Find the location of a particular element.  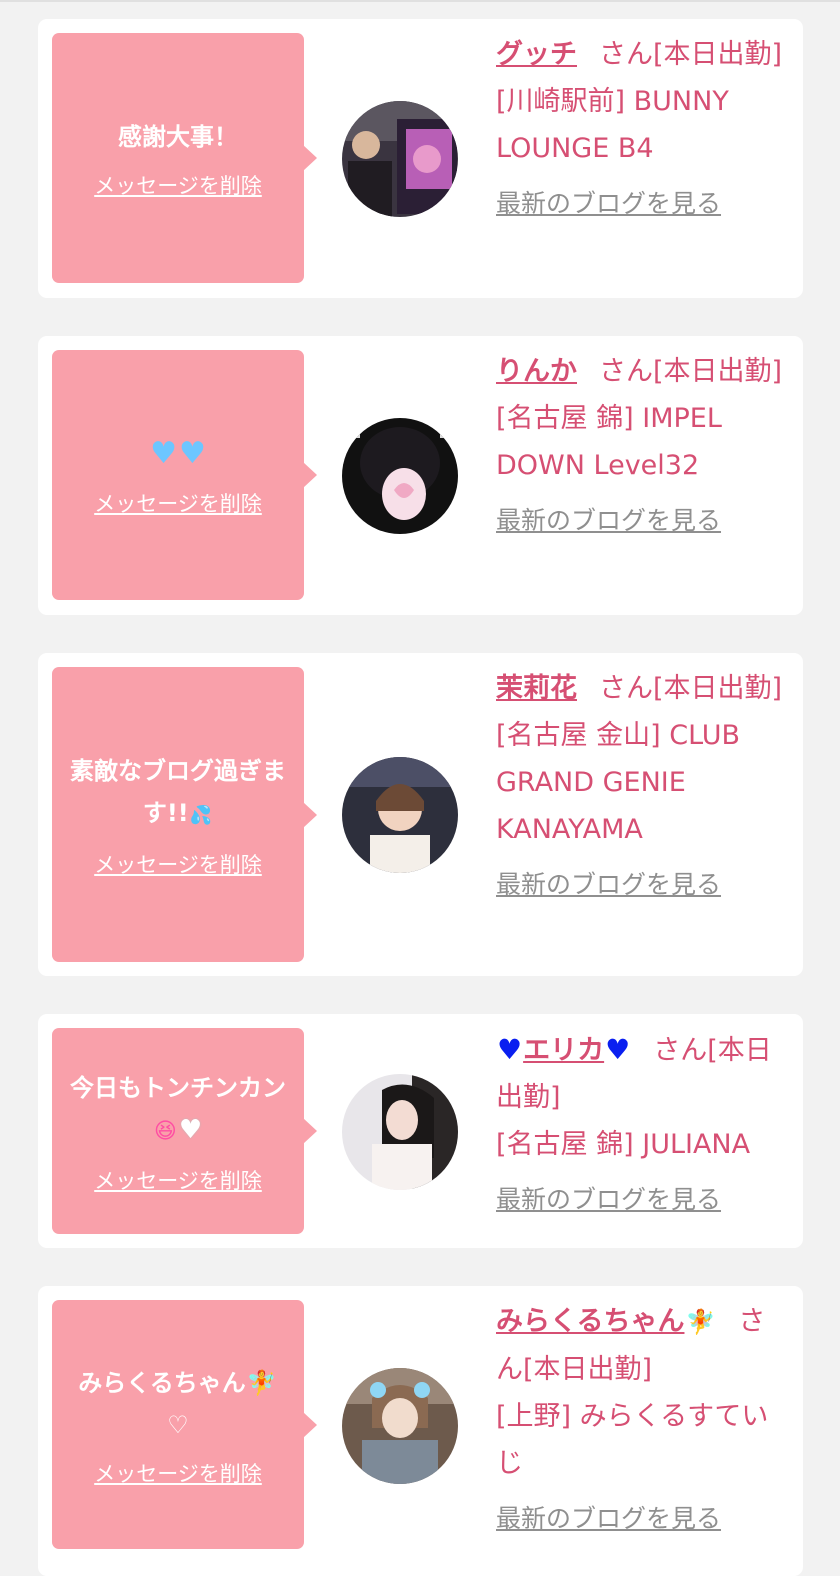

message-text: 素敵なブログ過ぎます!!💦 is located at coordinates (178, 793).